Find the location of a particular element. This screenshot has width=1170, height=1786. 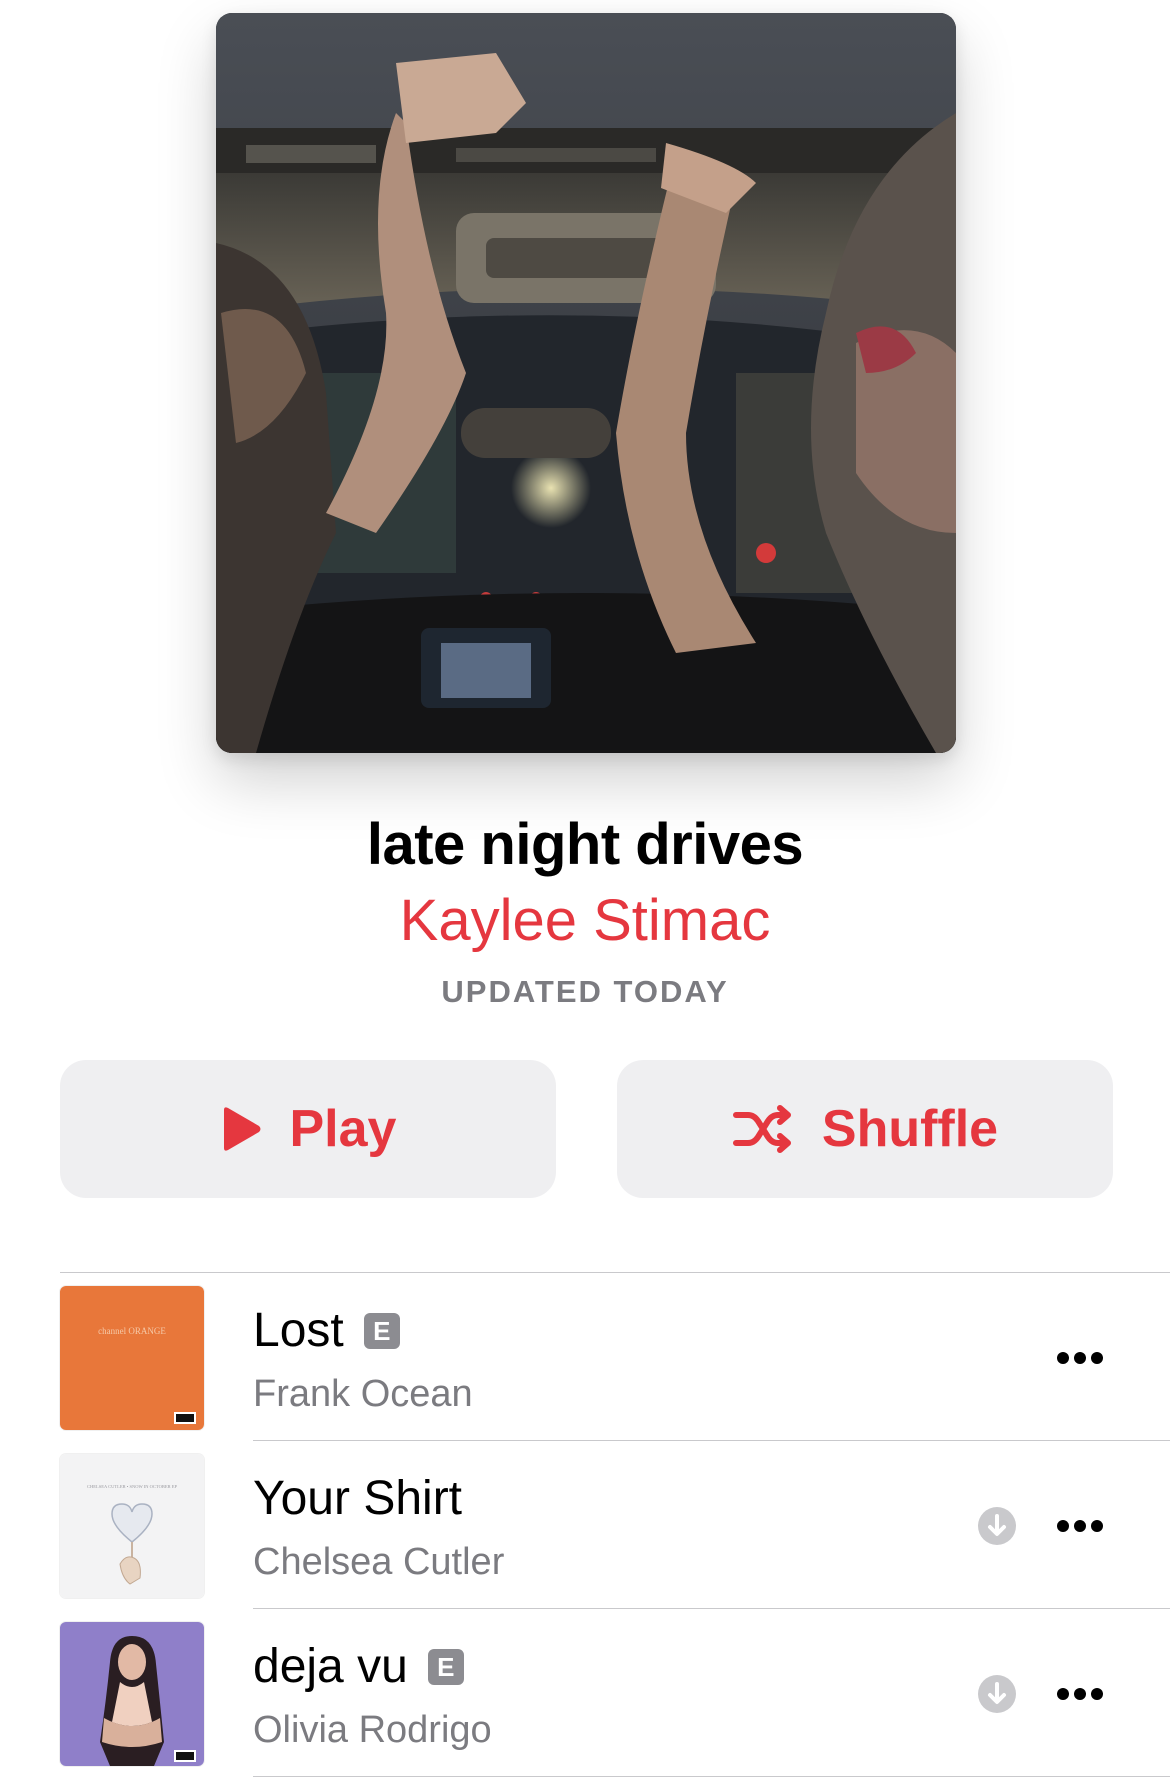

row-divider is located at coordinates (711, 1776).